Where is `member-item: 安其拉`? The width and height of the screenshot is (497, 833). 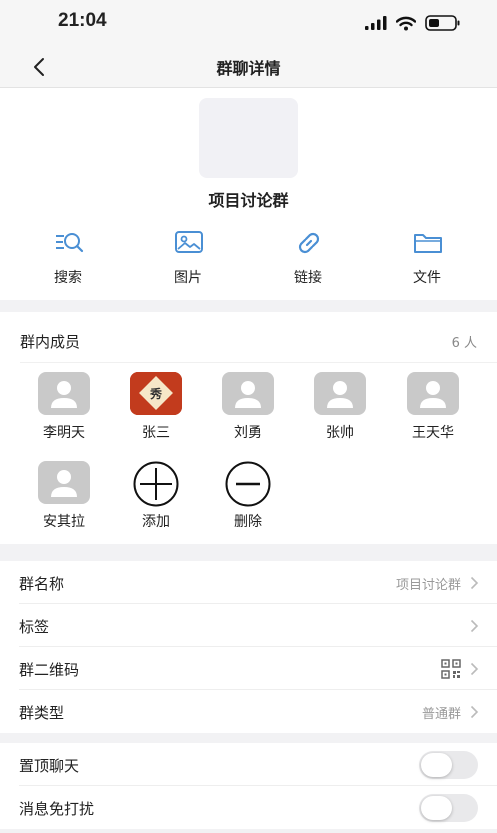 member-item: 安其拉 is located at coordinates (64, 499).